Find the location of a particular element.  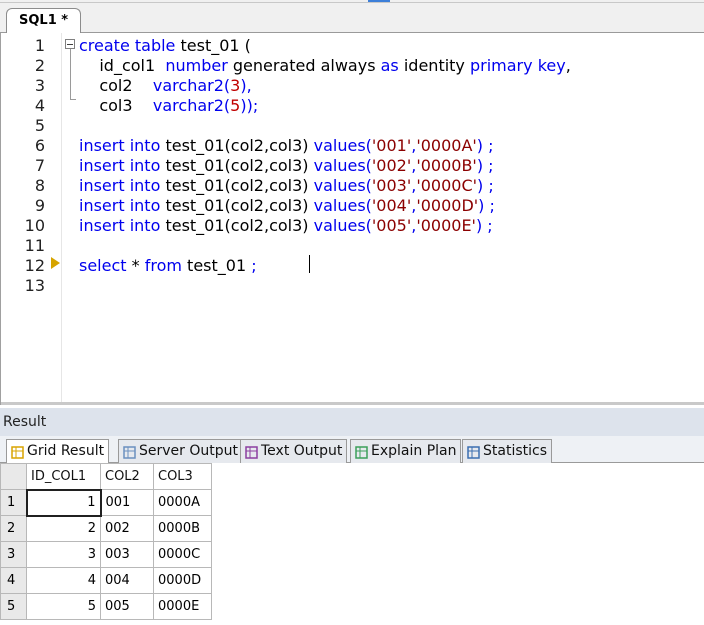

code-token: 3 is located at coordinates (235, 85).